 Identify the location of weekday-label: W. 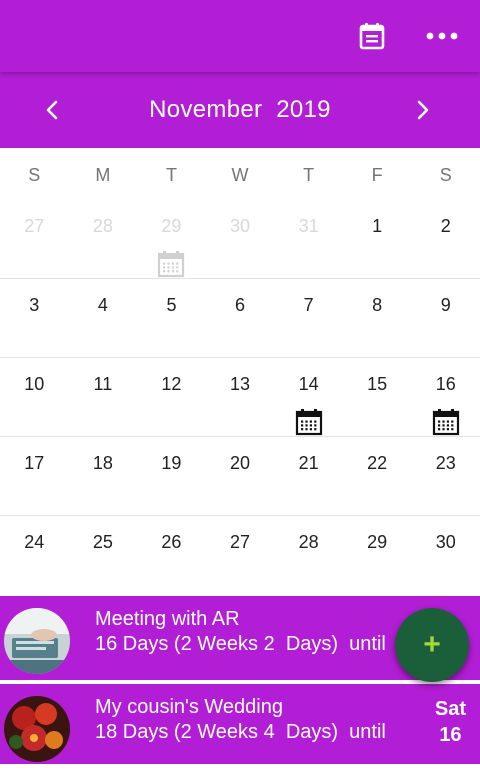
(240, 175).